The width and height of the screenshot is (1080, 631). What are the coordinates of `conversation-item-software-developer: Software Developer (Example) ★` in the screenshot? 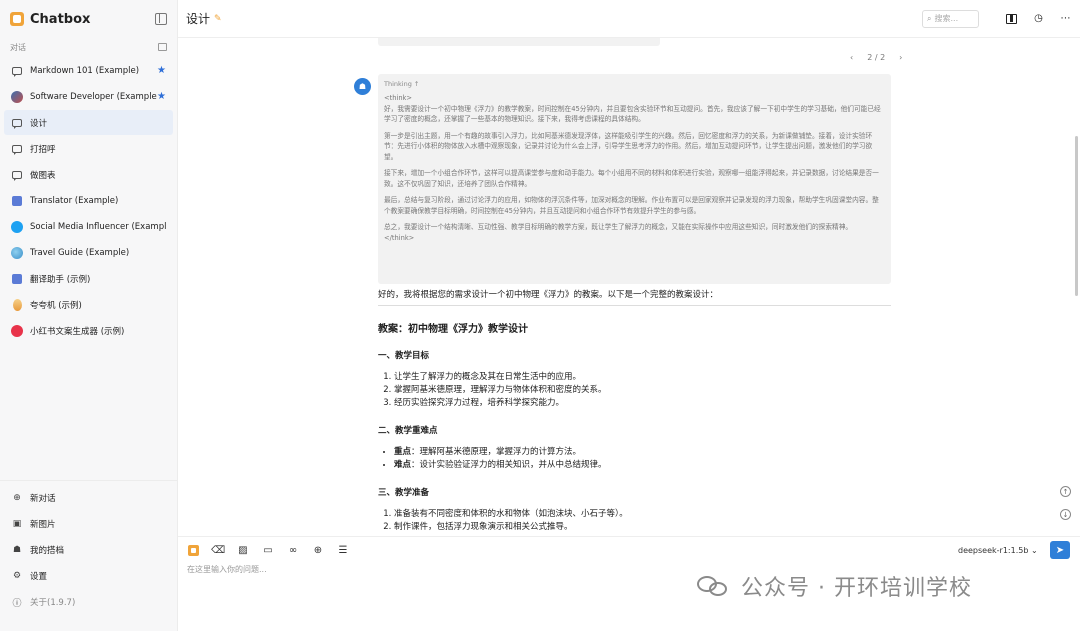 It's located at (88, 96).